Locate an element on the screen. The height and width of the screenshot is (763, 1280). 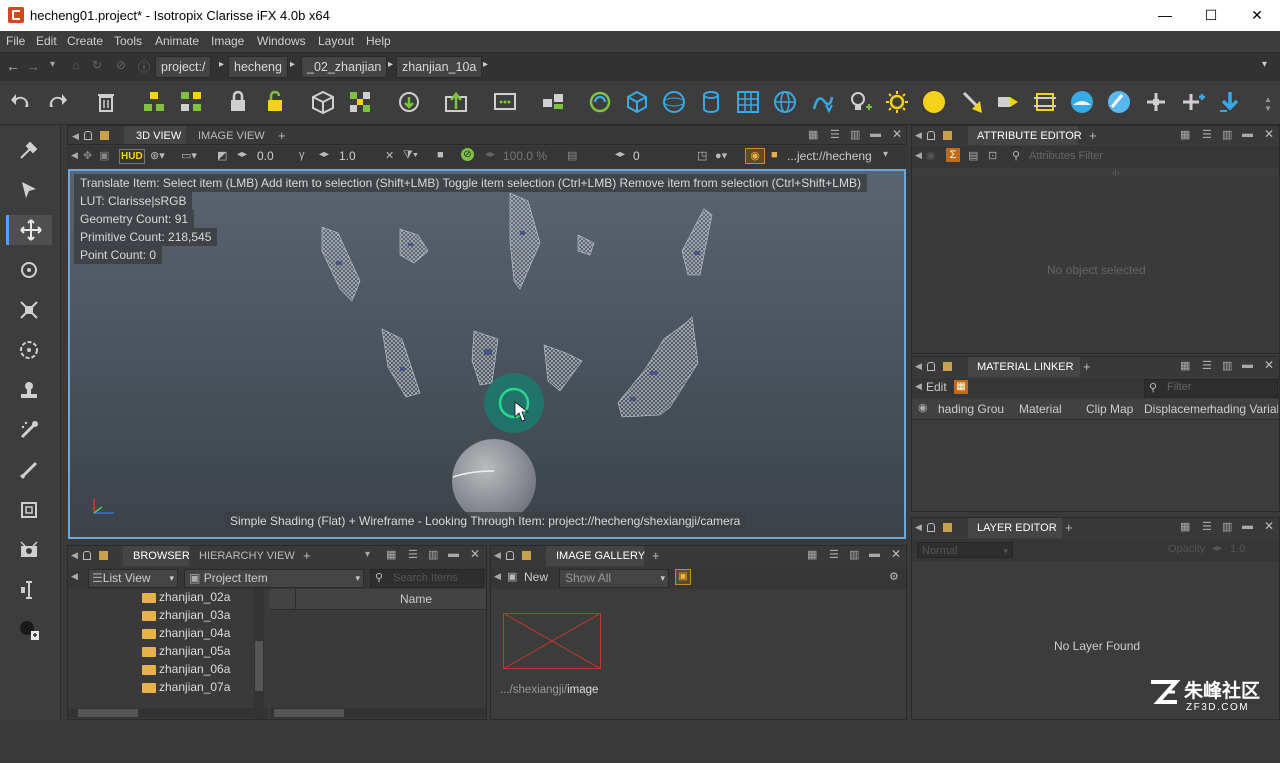
point-light-icon is located at coordinates (860, 102).